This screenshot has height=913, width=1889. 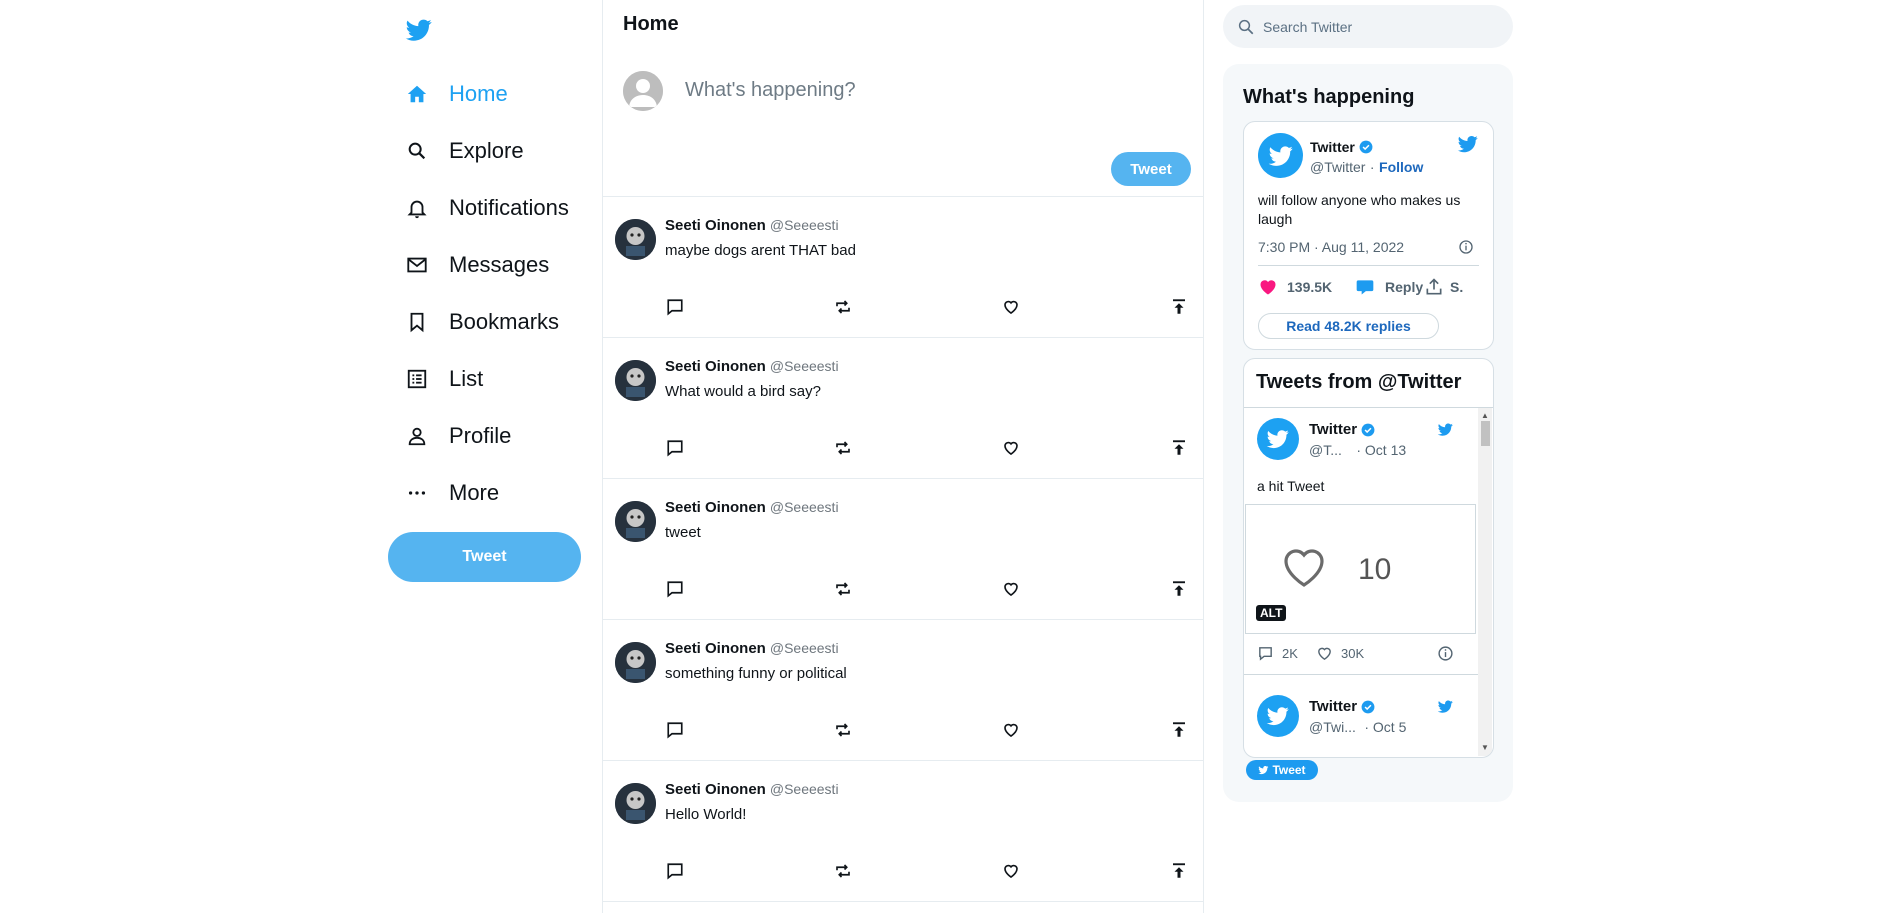 What do you see at coordinates (1365, 287) in the screenshot?
I see `chat-bubble-icon` at bounding box center [1365, 287].